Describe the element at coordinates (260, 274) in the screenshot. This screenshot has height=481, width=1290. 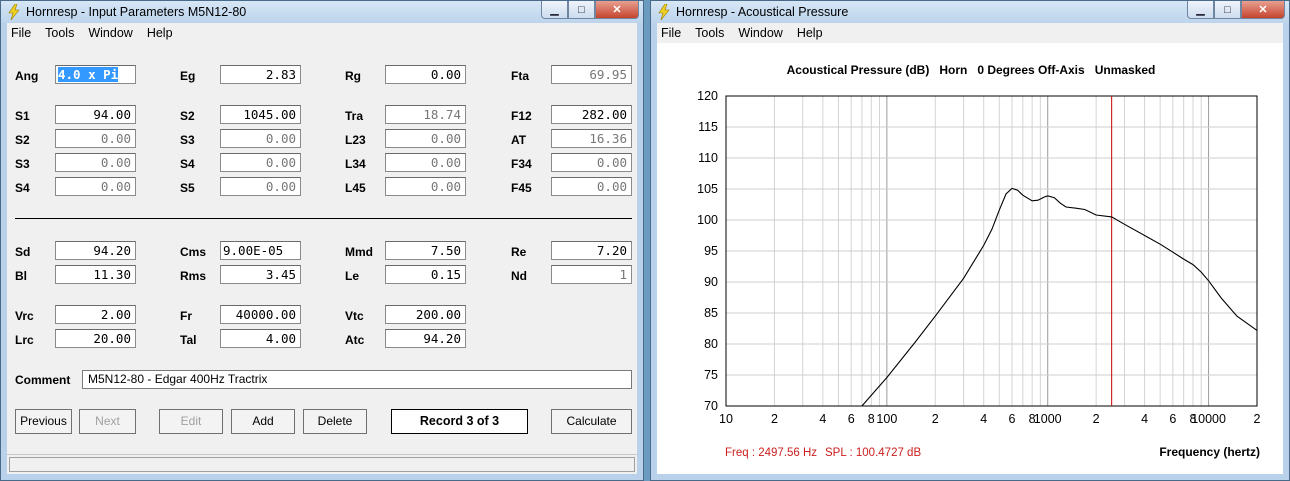
I see `rms-field: 3.45` at that location.